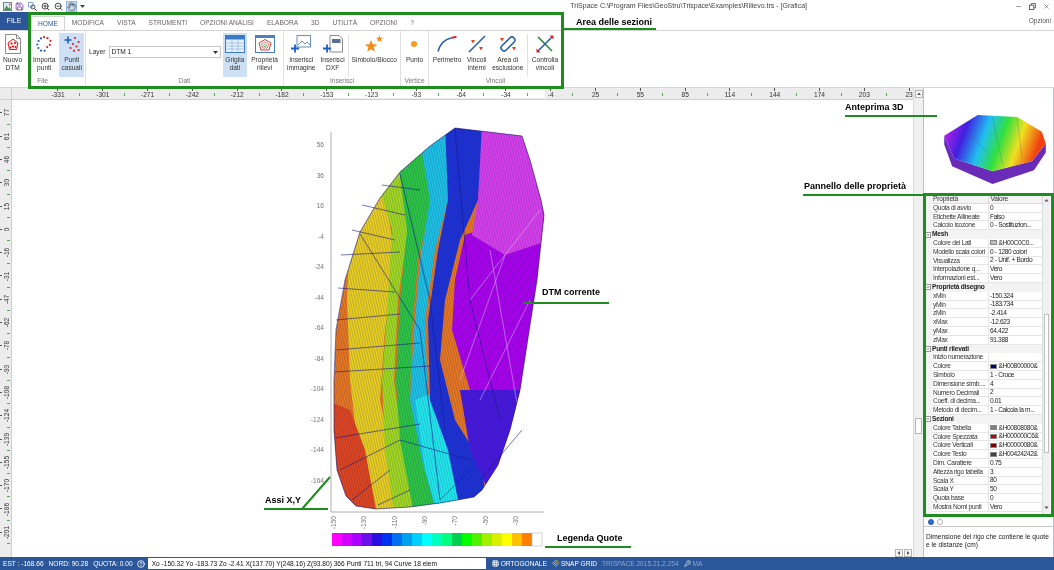 This screenshot has height=570, width=1054. What do you see at coordinates (899, 552) in the screenshot?
I see `left-arrow-icon` at bounding box center [899, 552].